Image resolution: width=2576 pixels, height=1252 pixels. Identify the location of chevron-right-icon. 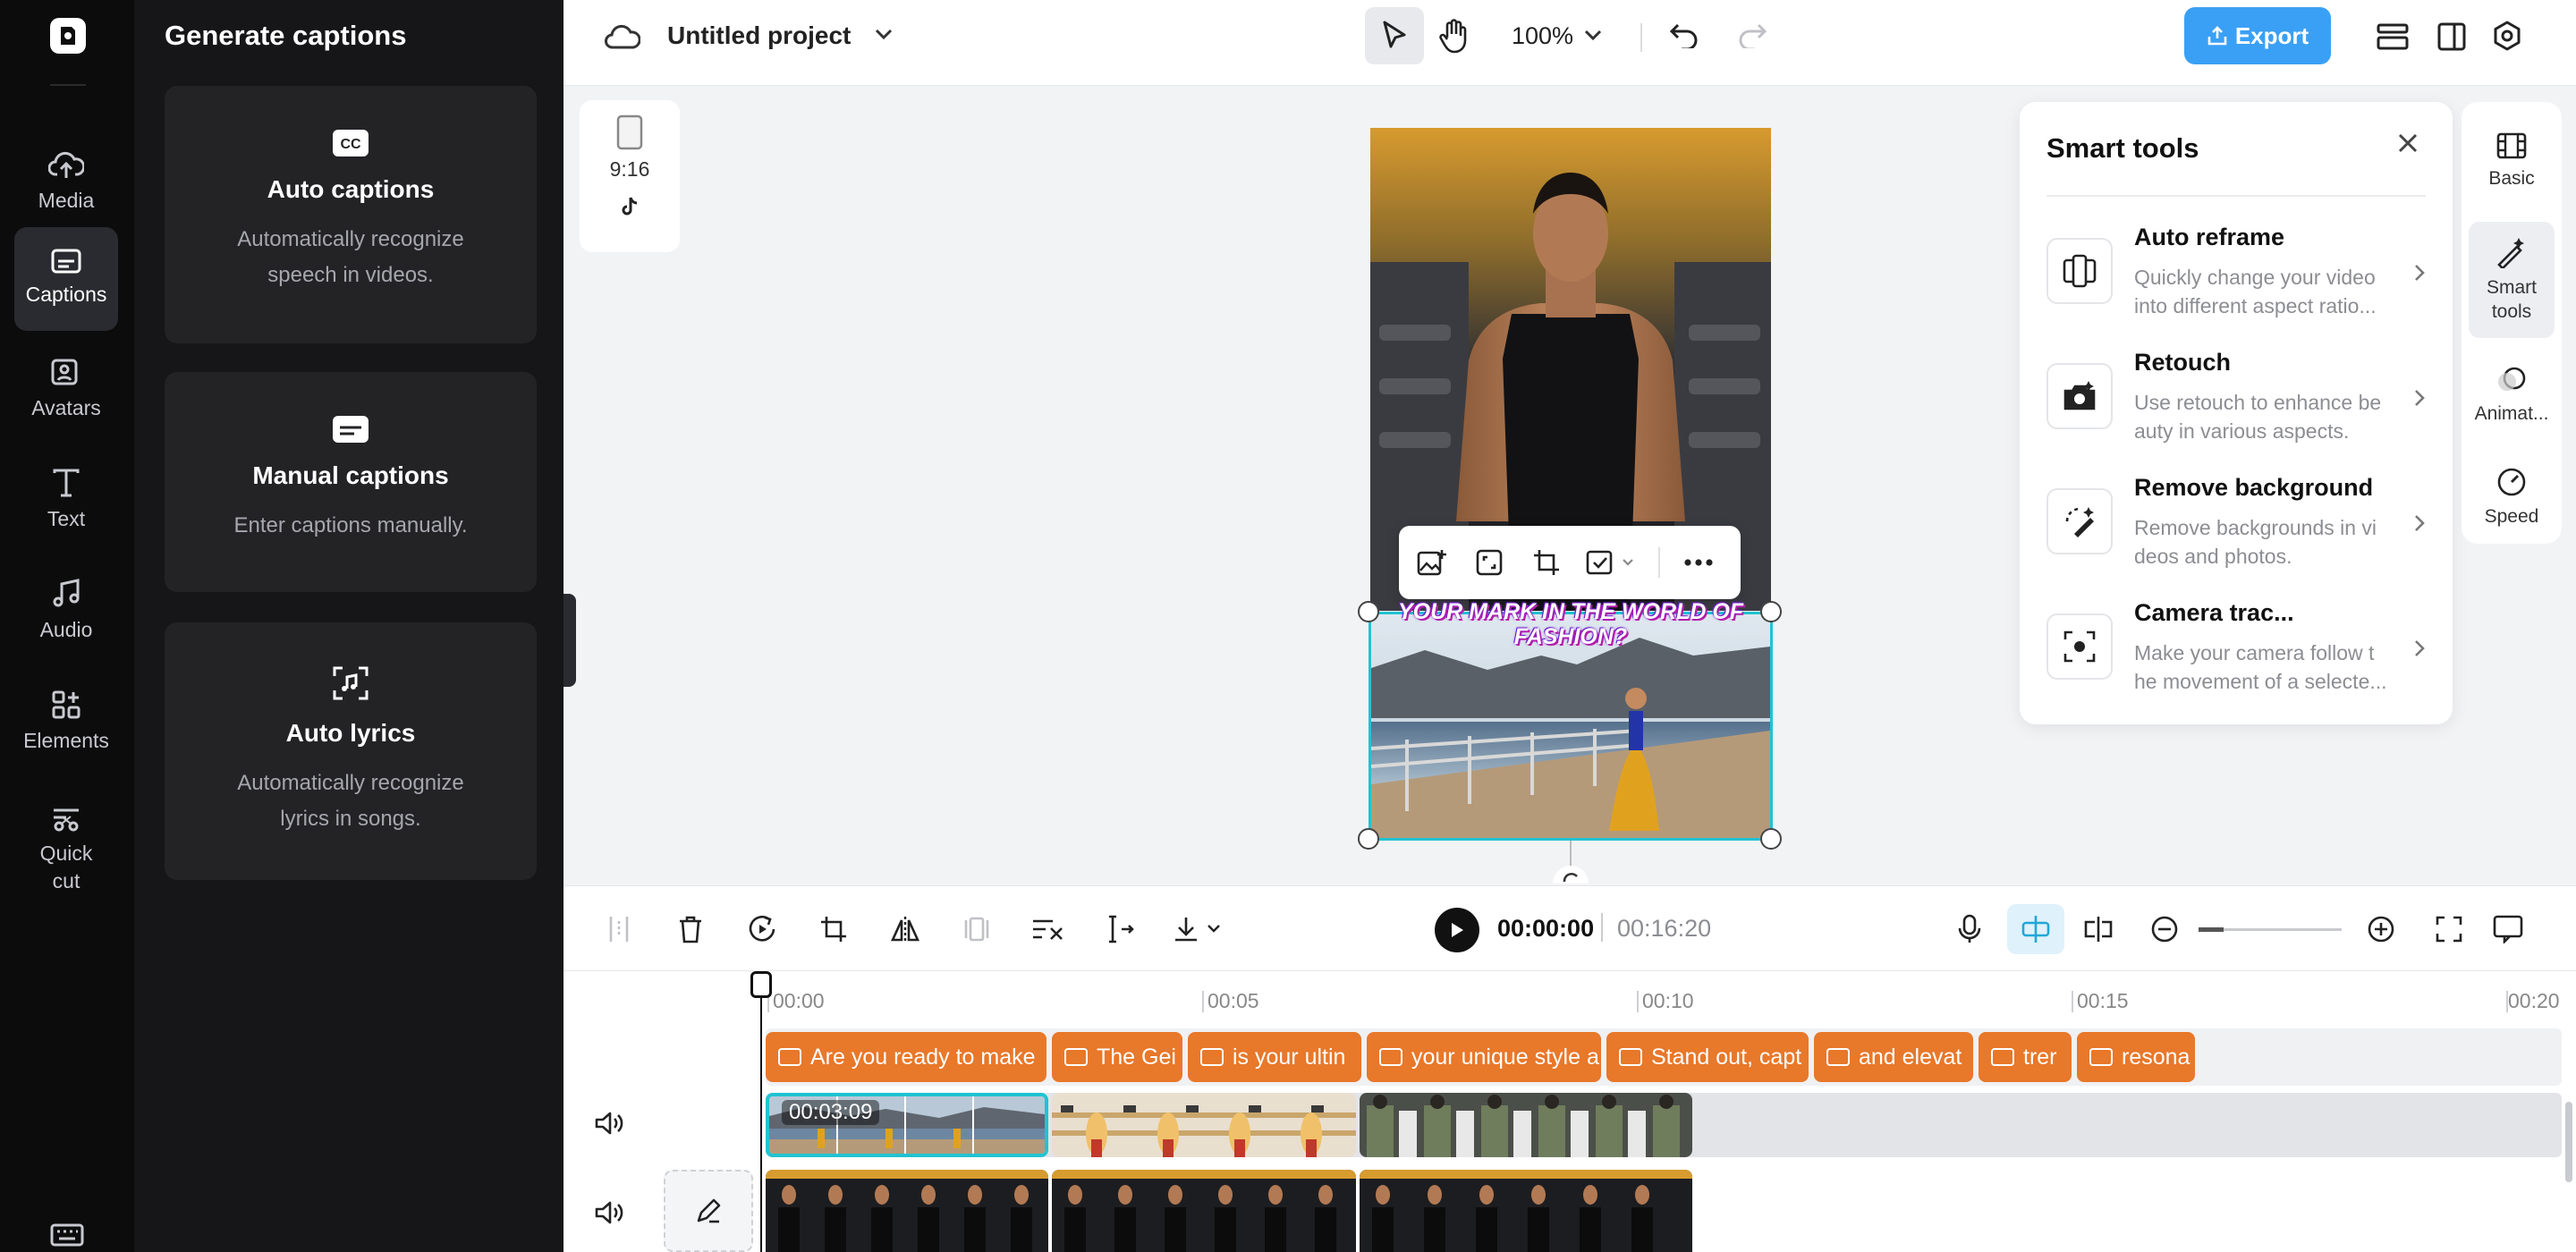
(2419, 398).